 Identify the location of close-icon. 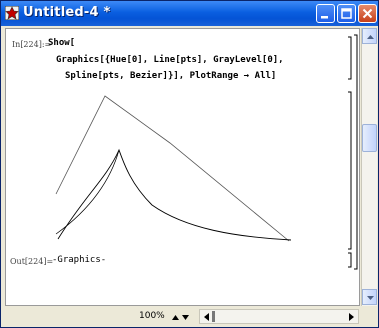
(367, 13).